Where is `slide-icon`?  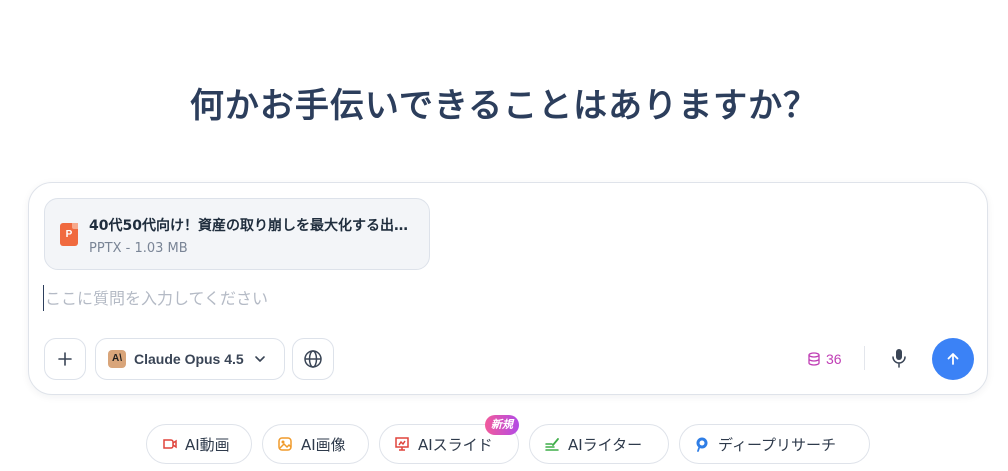 slide-icon is located at coordinates (402, 444).